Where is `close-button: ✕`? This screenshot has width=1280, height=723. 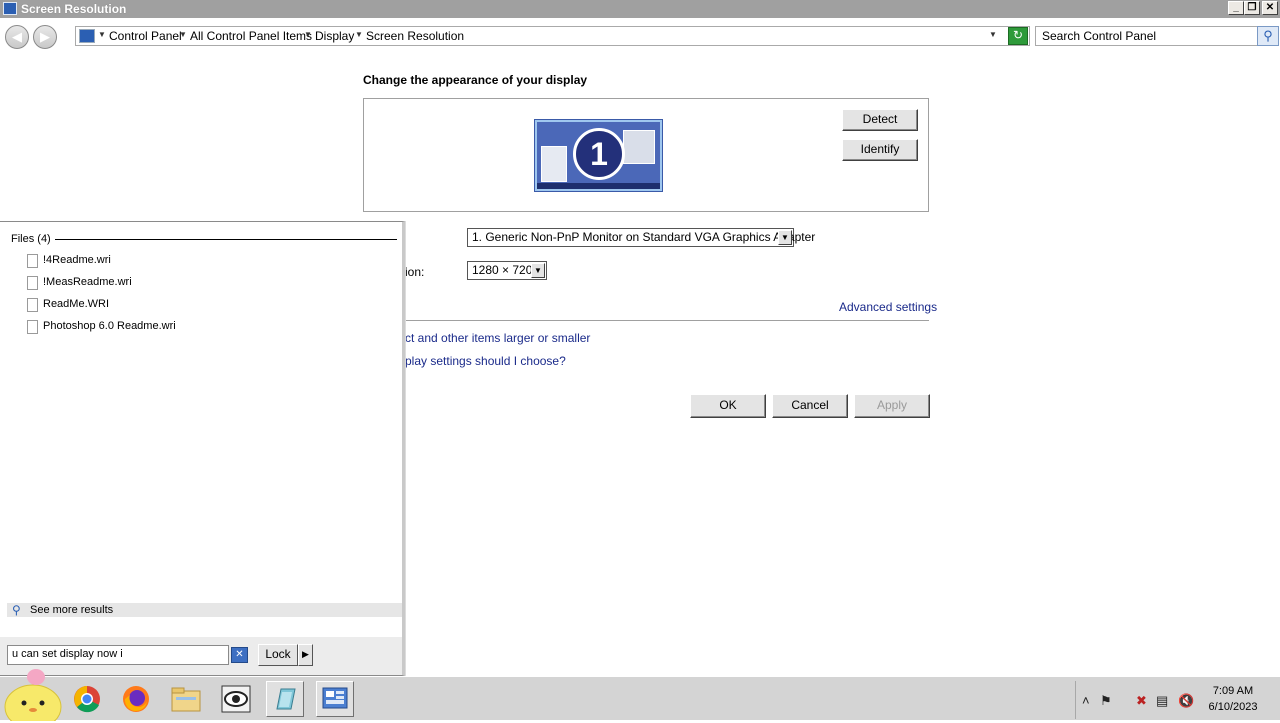
close-button: ✕ is located at coordinates (1270, 8).